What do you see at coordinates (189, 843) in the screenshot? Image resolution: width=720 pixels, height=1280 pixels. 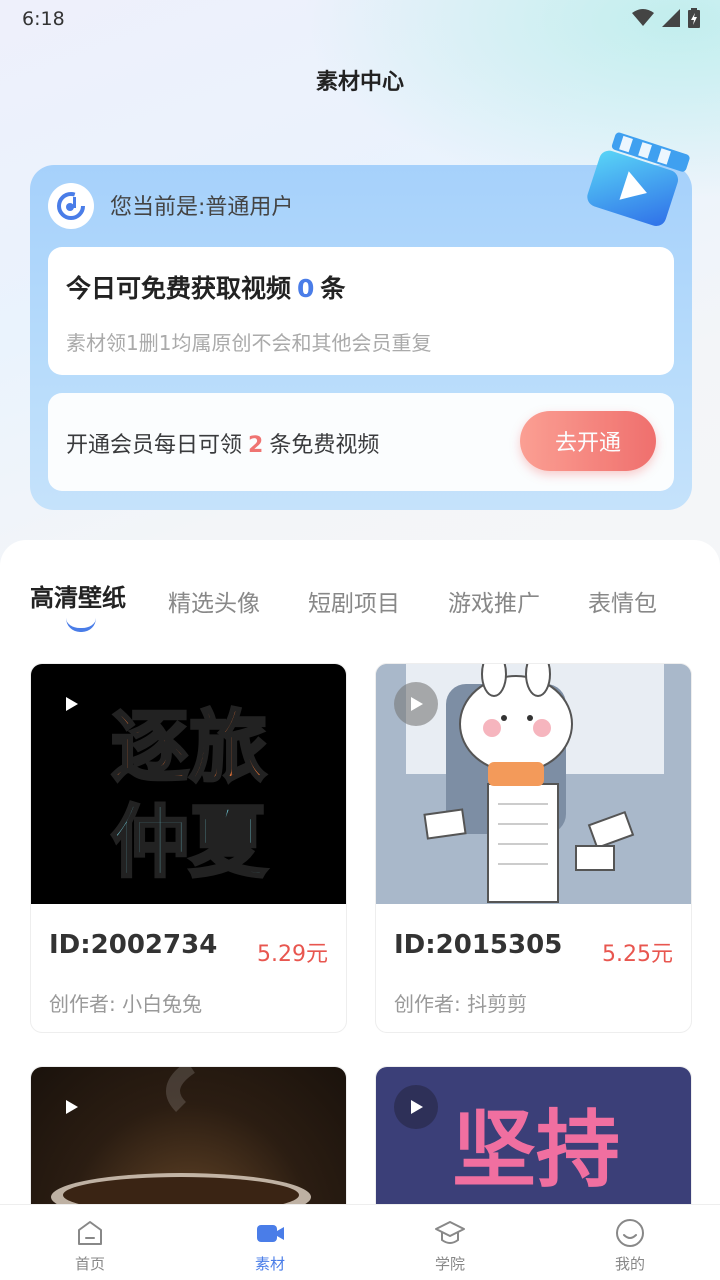 I see `thumb-text-2: 仲夏` at bounding box center [189, 843].